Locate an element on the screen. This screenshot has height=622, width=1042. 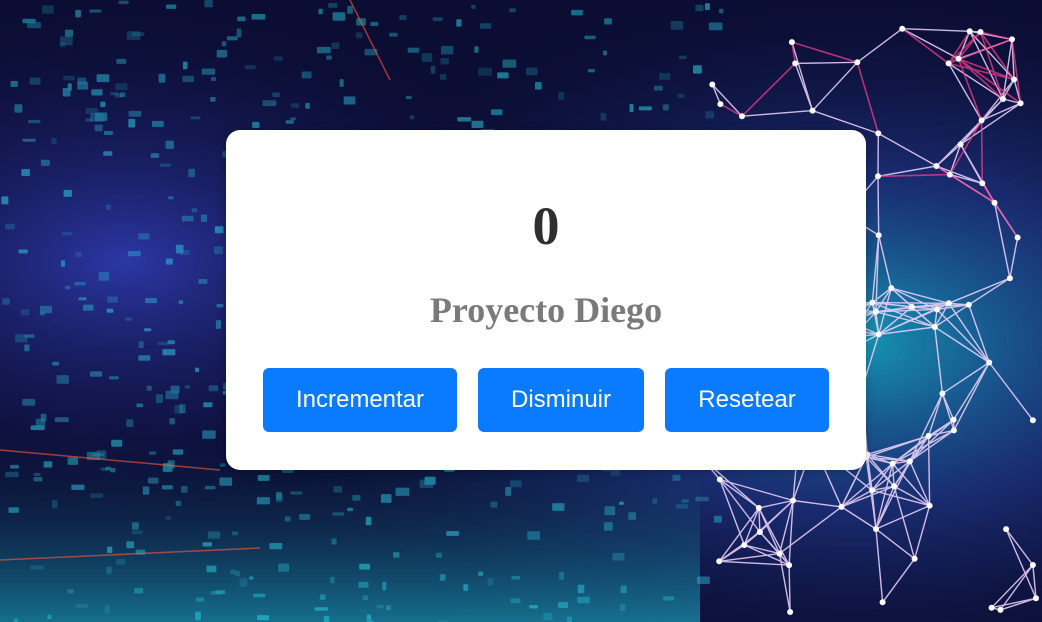
counter-value: 0 is located at coordinates (546, 226).